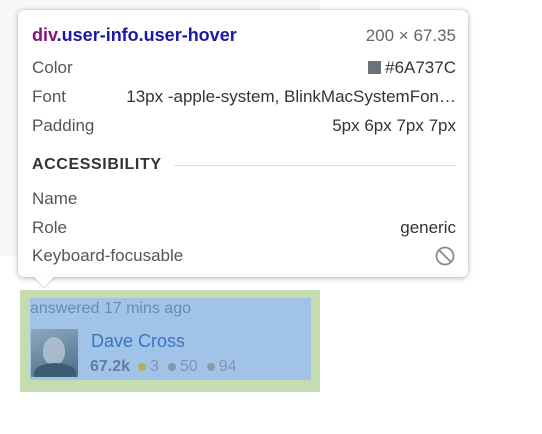  Describe the element at coordinates (244, 199) in the screenshot. I see `name-row: Name` at that location.